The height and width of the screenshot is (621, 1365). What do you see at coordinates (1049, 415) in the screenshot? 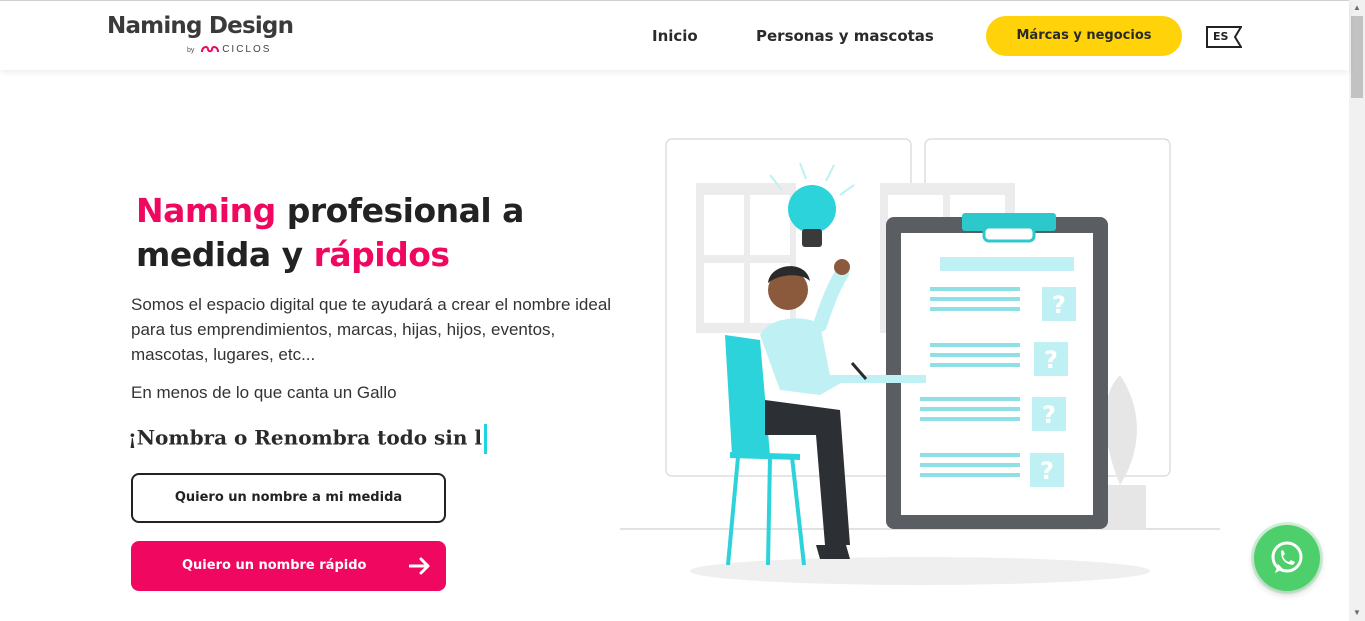
I see `question-mark-3: ?` at bounding box center [1049, 415].